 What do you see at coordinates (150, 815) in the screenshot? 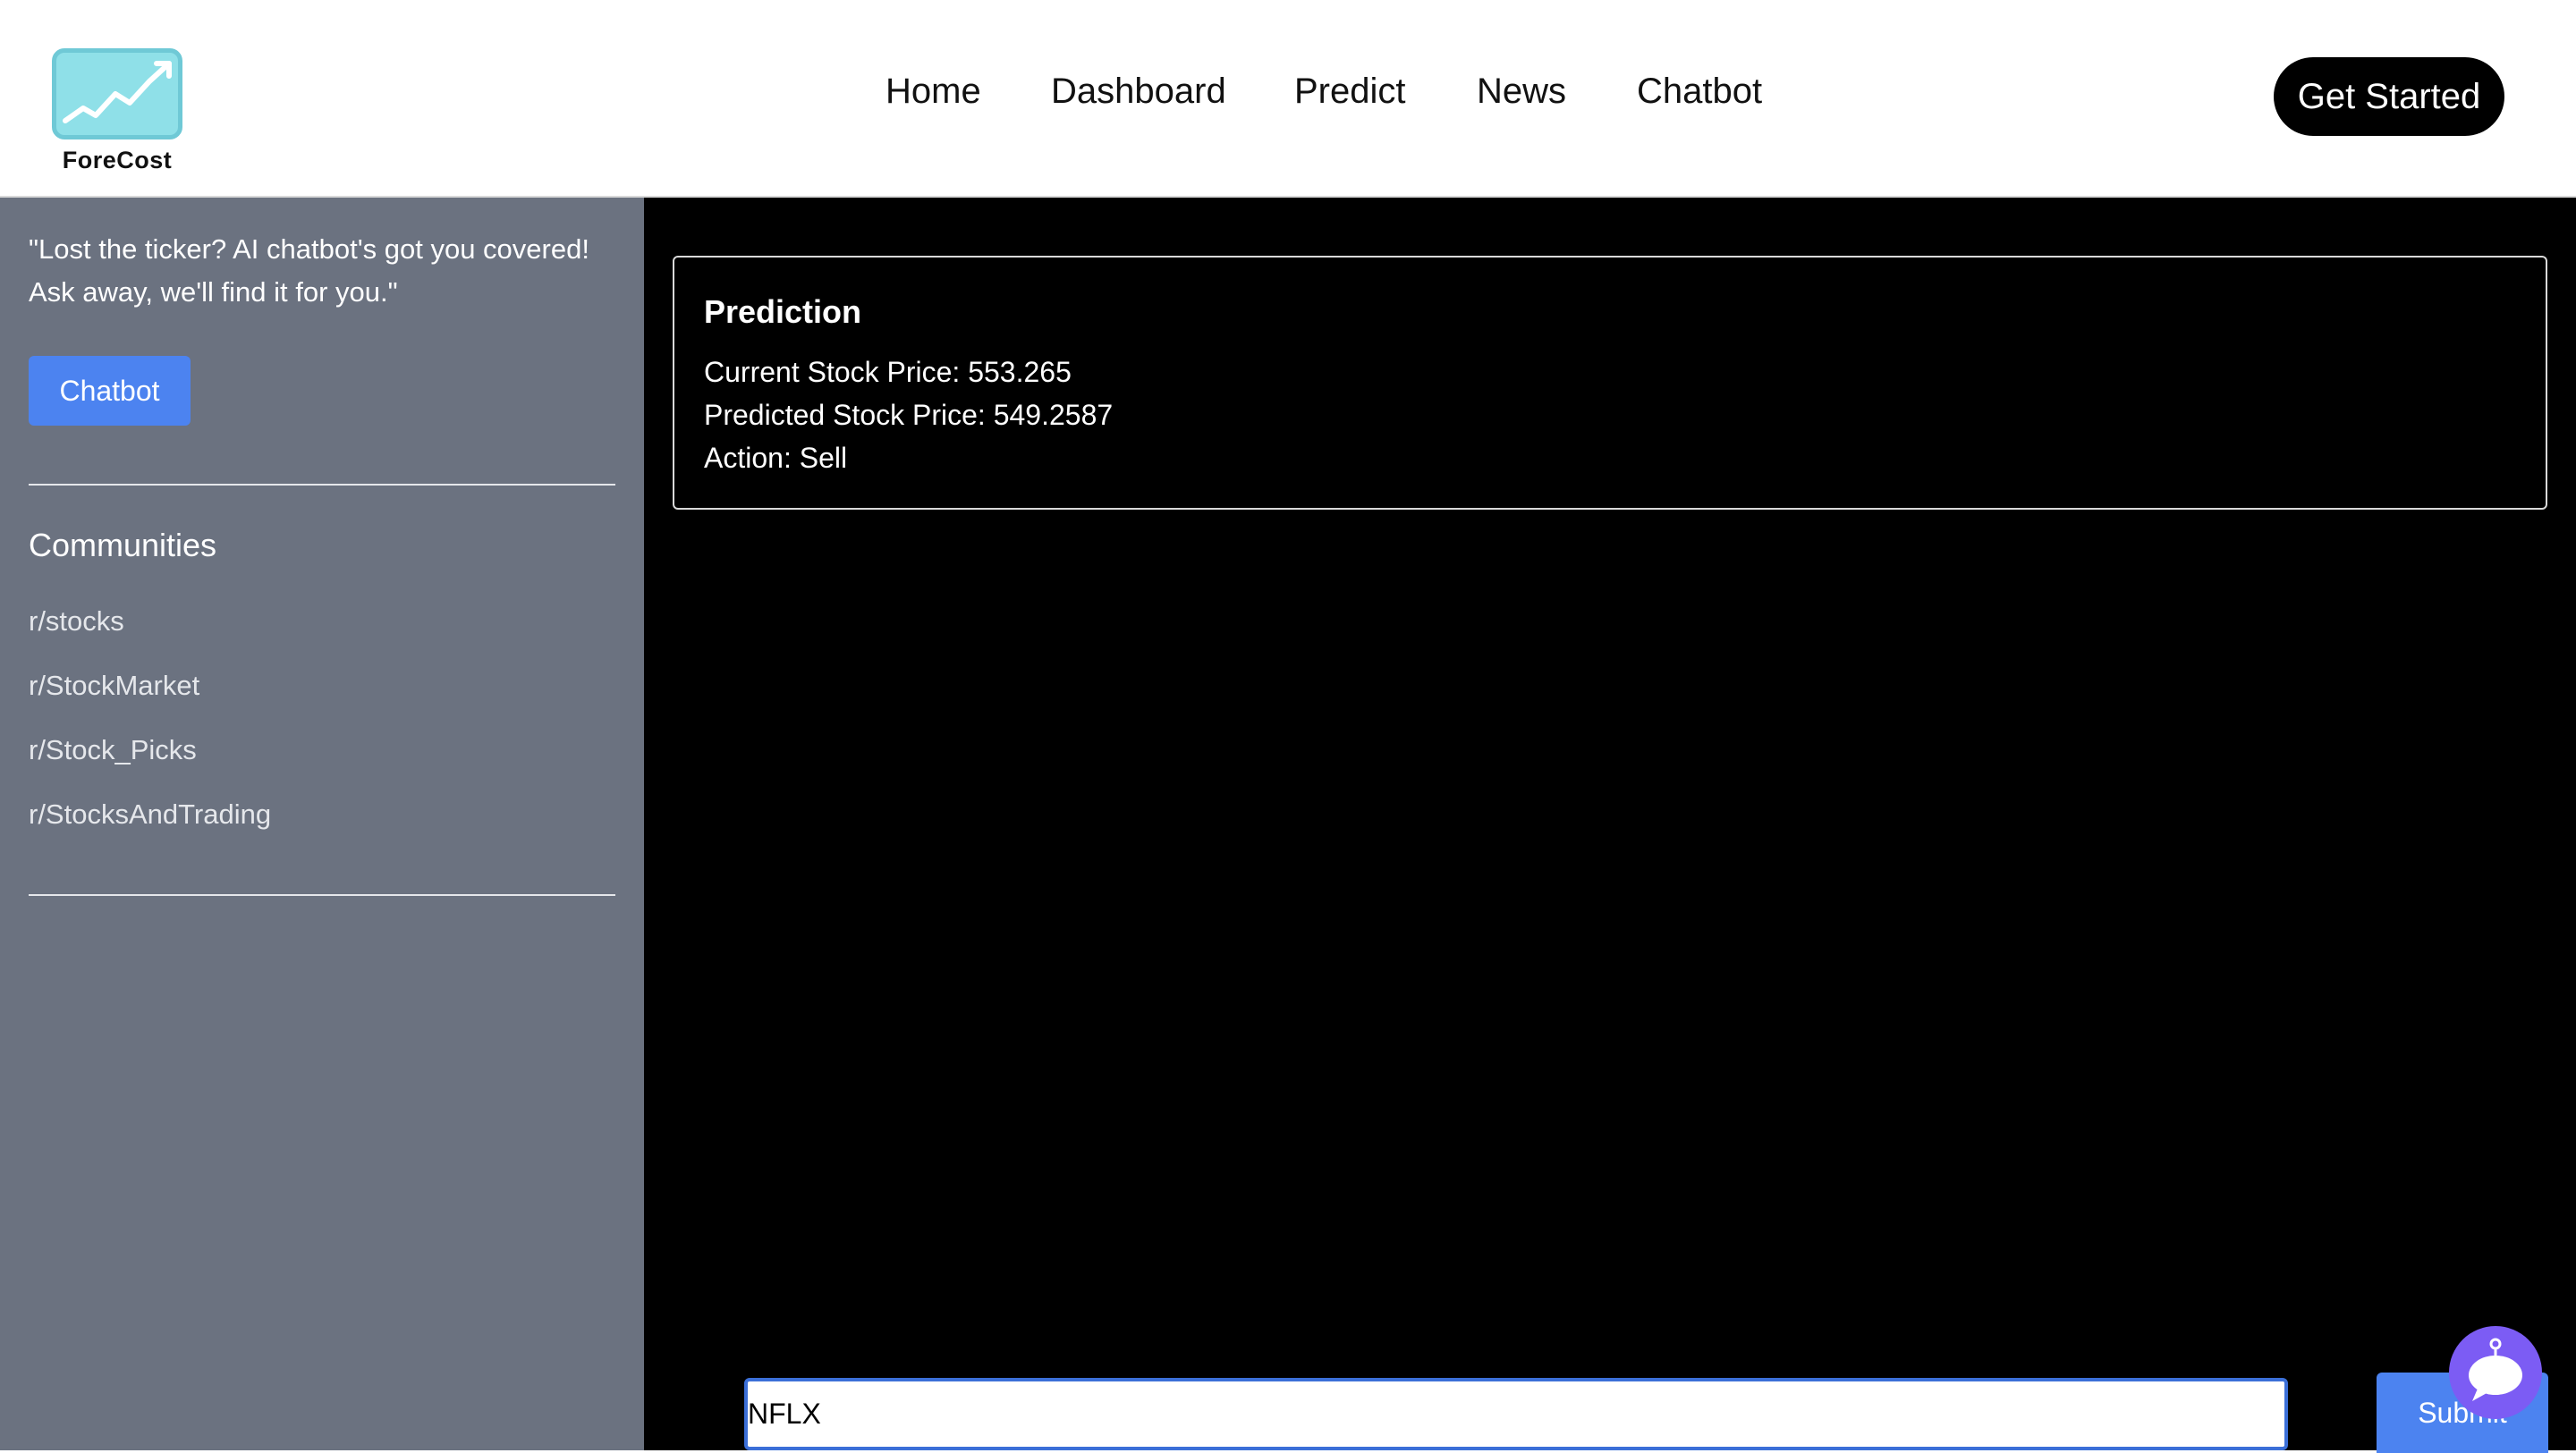
I see `community-link-stocksandtrading: r/StocksAndTrading` at bounding box center [150, 815].